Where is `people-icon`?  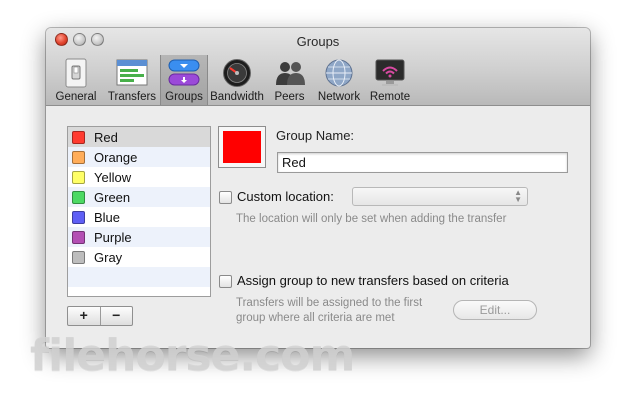
people-icon is located at coordinates (290, 73).